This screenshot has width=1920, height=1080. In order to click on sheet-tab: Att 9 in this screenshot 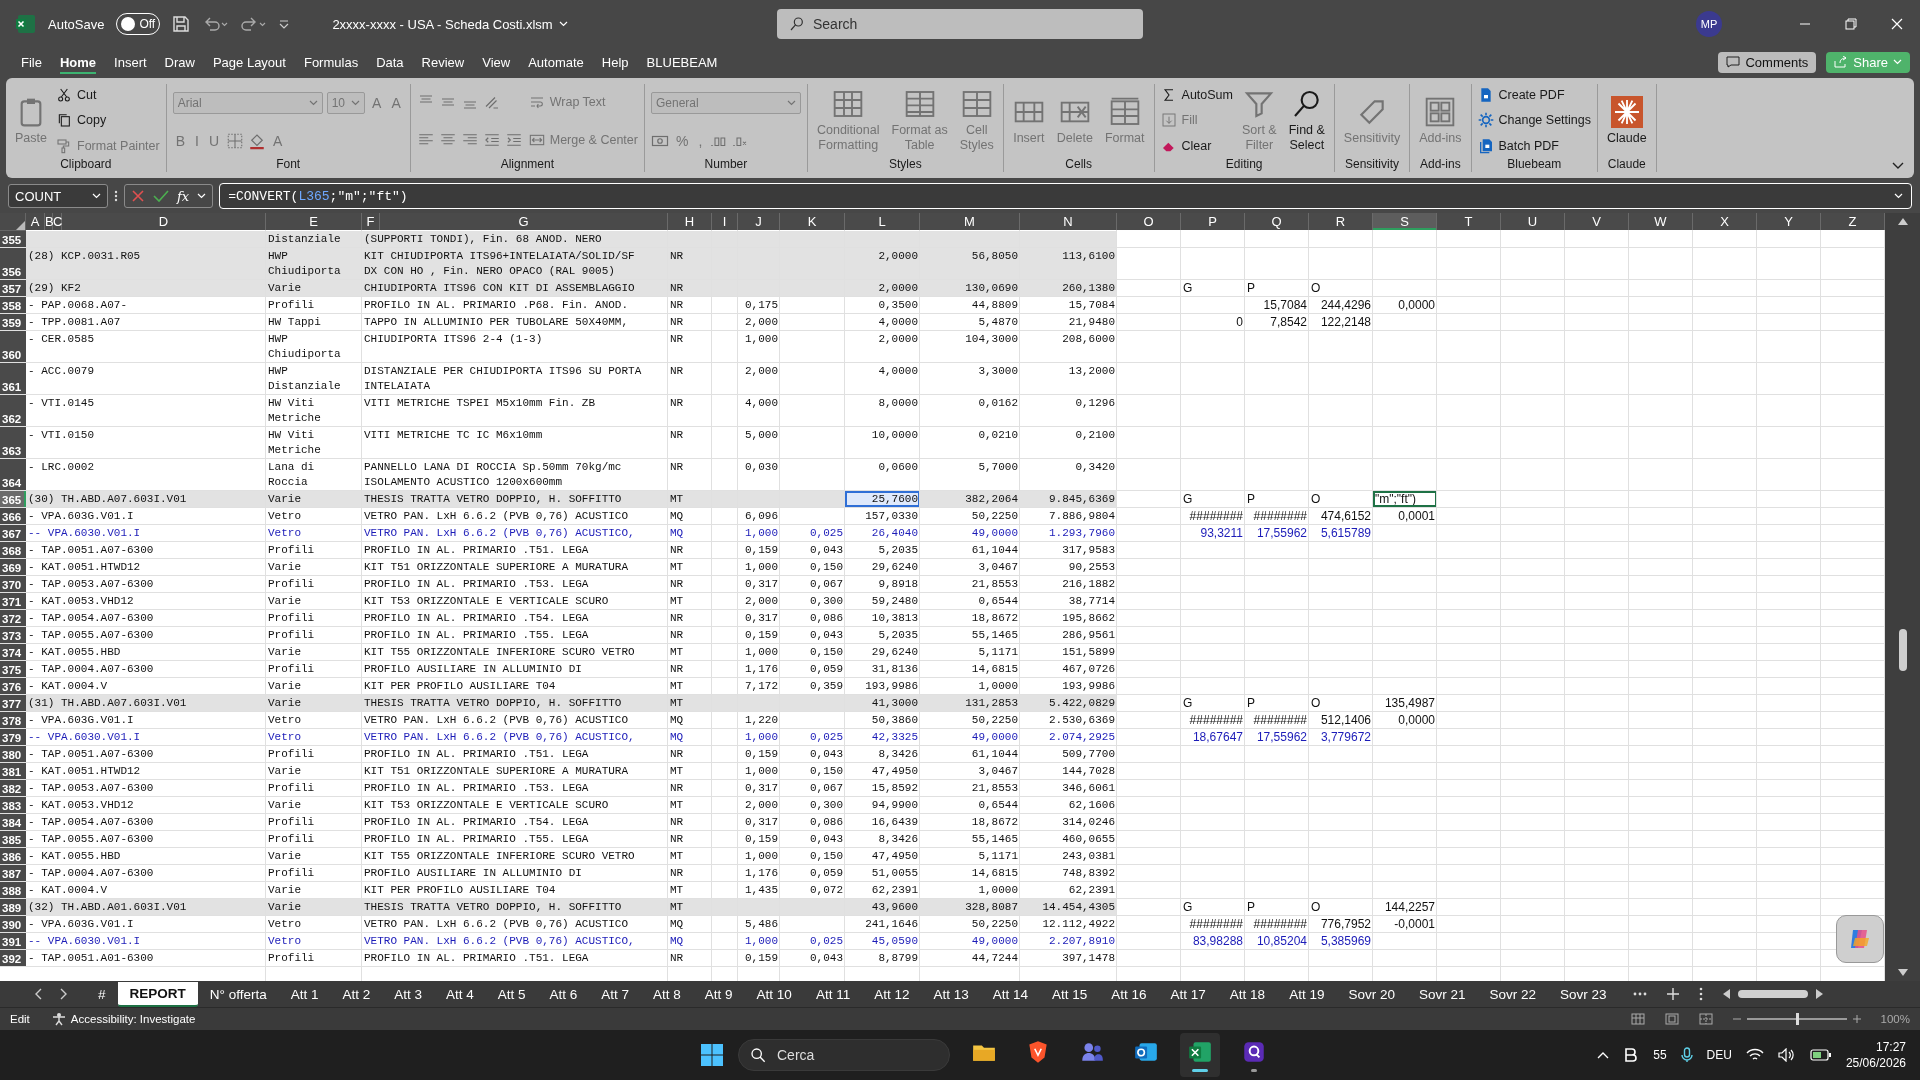, I will do `click(718, 994)`.